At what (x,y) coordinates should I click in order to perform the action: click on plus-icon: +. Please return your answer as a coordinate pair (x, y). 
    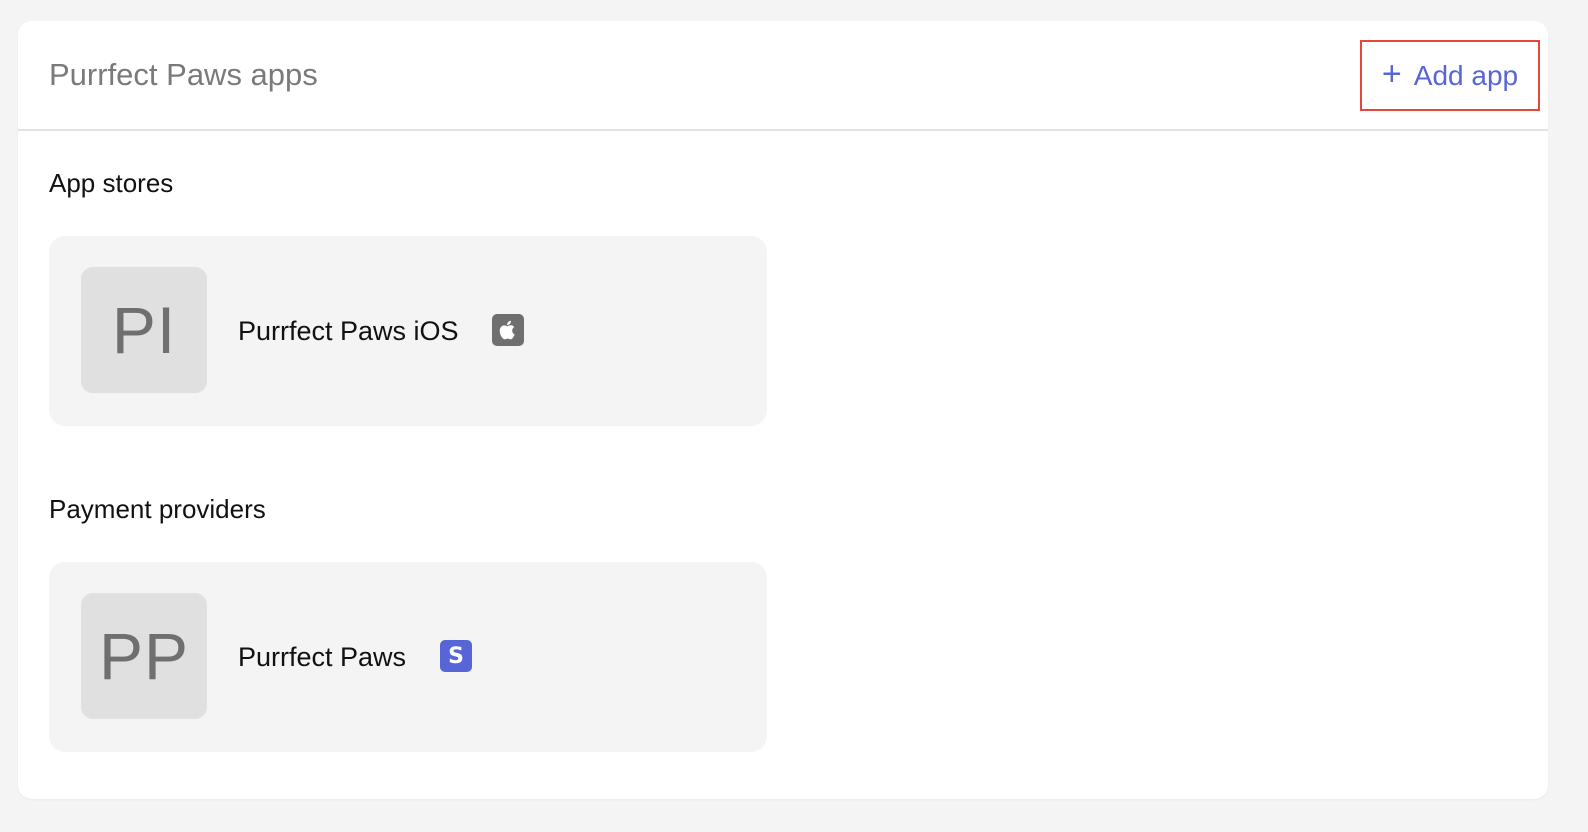
    Looking at the image, I should click on (1391, 73).